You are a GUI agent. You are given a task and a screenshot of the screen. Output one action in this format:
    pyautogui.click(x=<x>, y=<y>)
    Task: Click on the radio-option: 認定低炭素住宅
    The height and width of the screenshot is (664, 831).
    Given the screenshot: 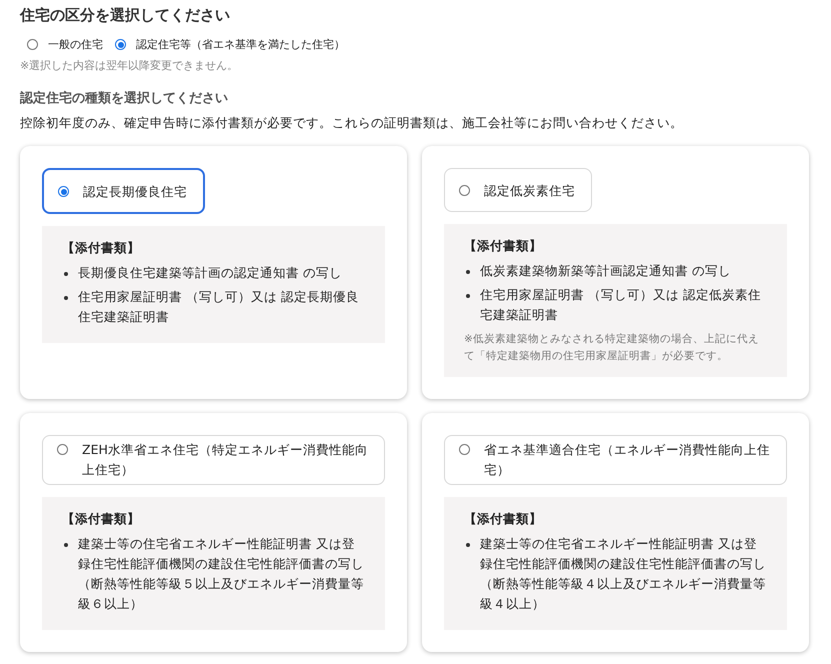 What is the action you would take?
    pyautogui.click(x=518, y=190)
    